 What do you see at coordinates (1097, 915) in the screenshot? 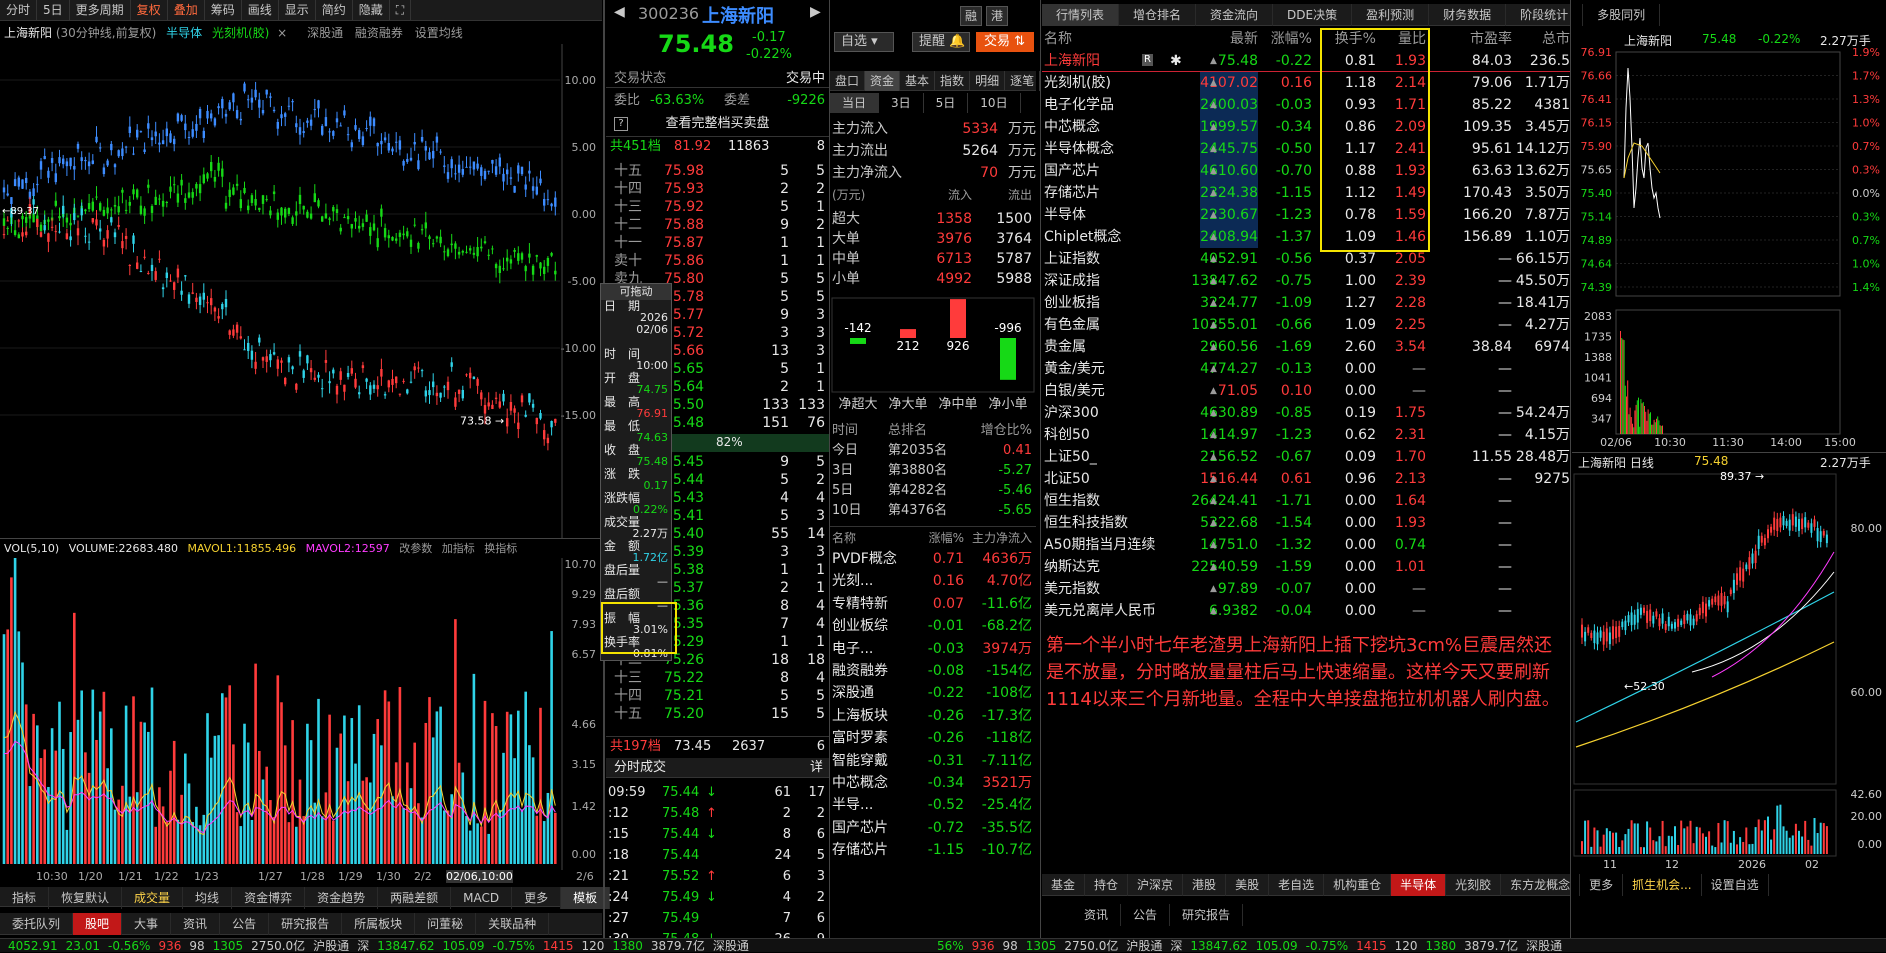
I see `sub-tab-0: 资讯` at bounding box center [1097, 915].